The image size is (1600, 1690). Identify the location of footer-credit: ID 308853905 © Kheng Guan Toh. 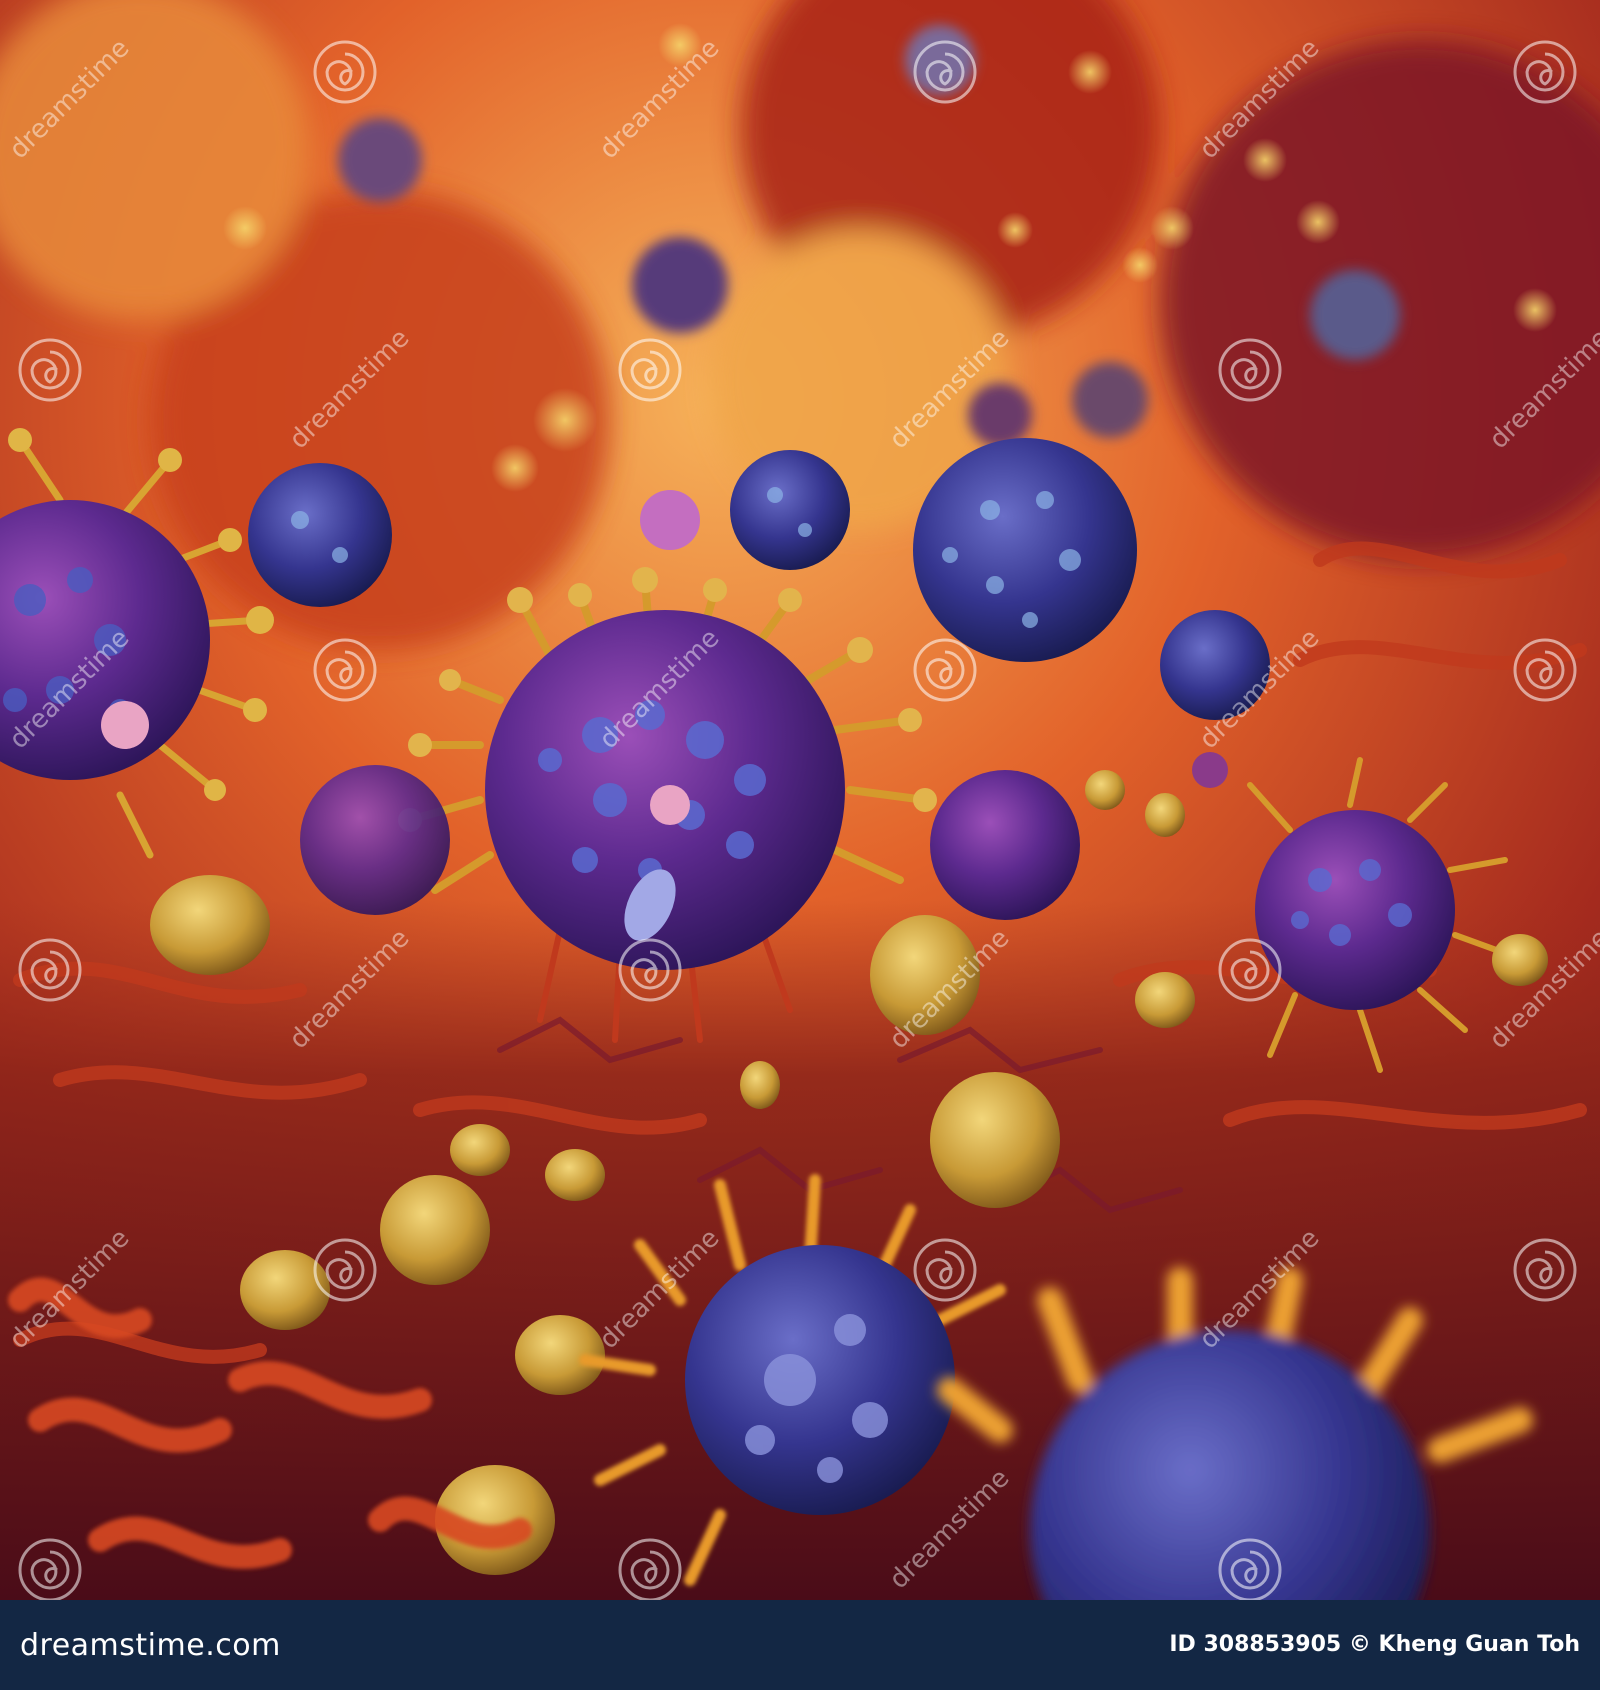
(1374, 1644).